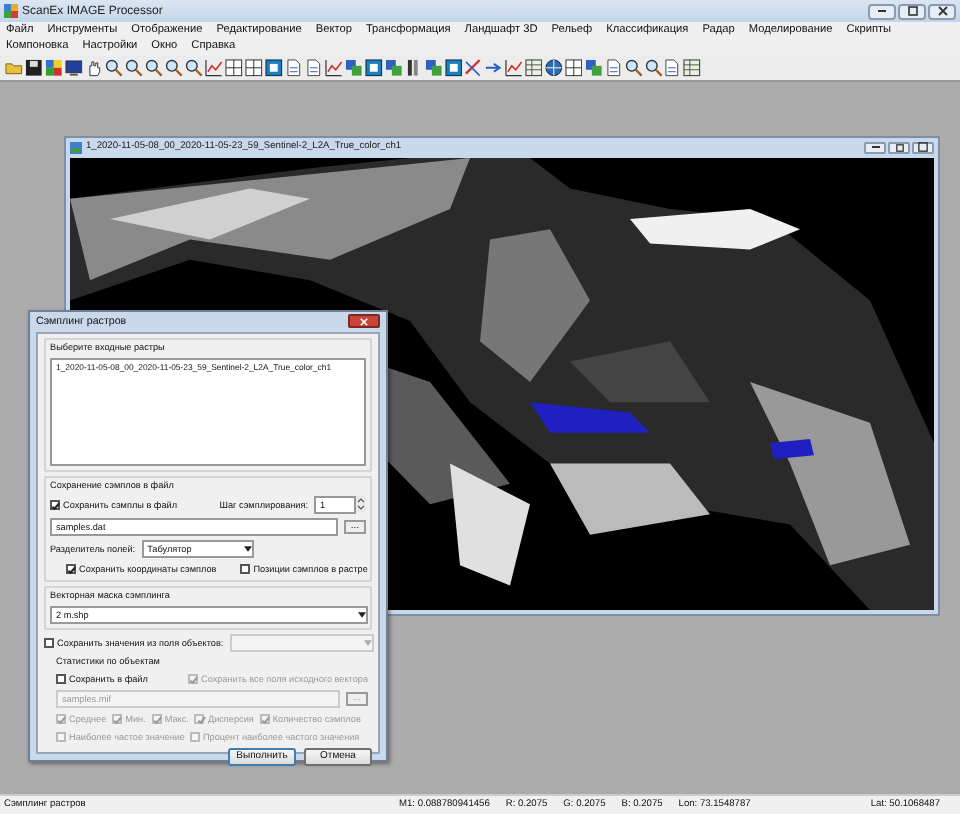 This screenshot has height=814, width=960. What do you see at coordinates (361, 504) in the screenshot?
I see `spin-arrows-icon` at bounding box center [361, 504].